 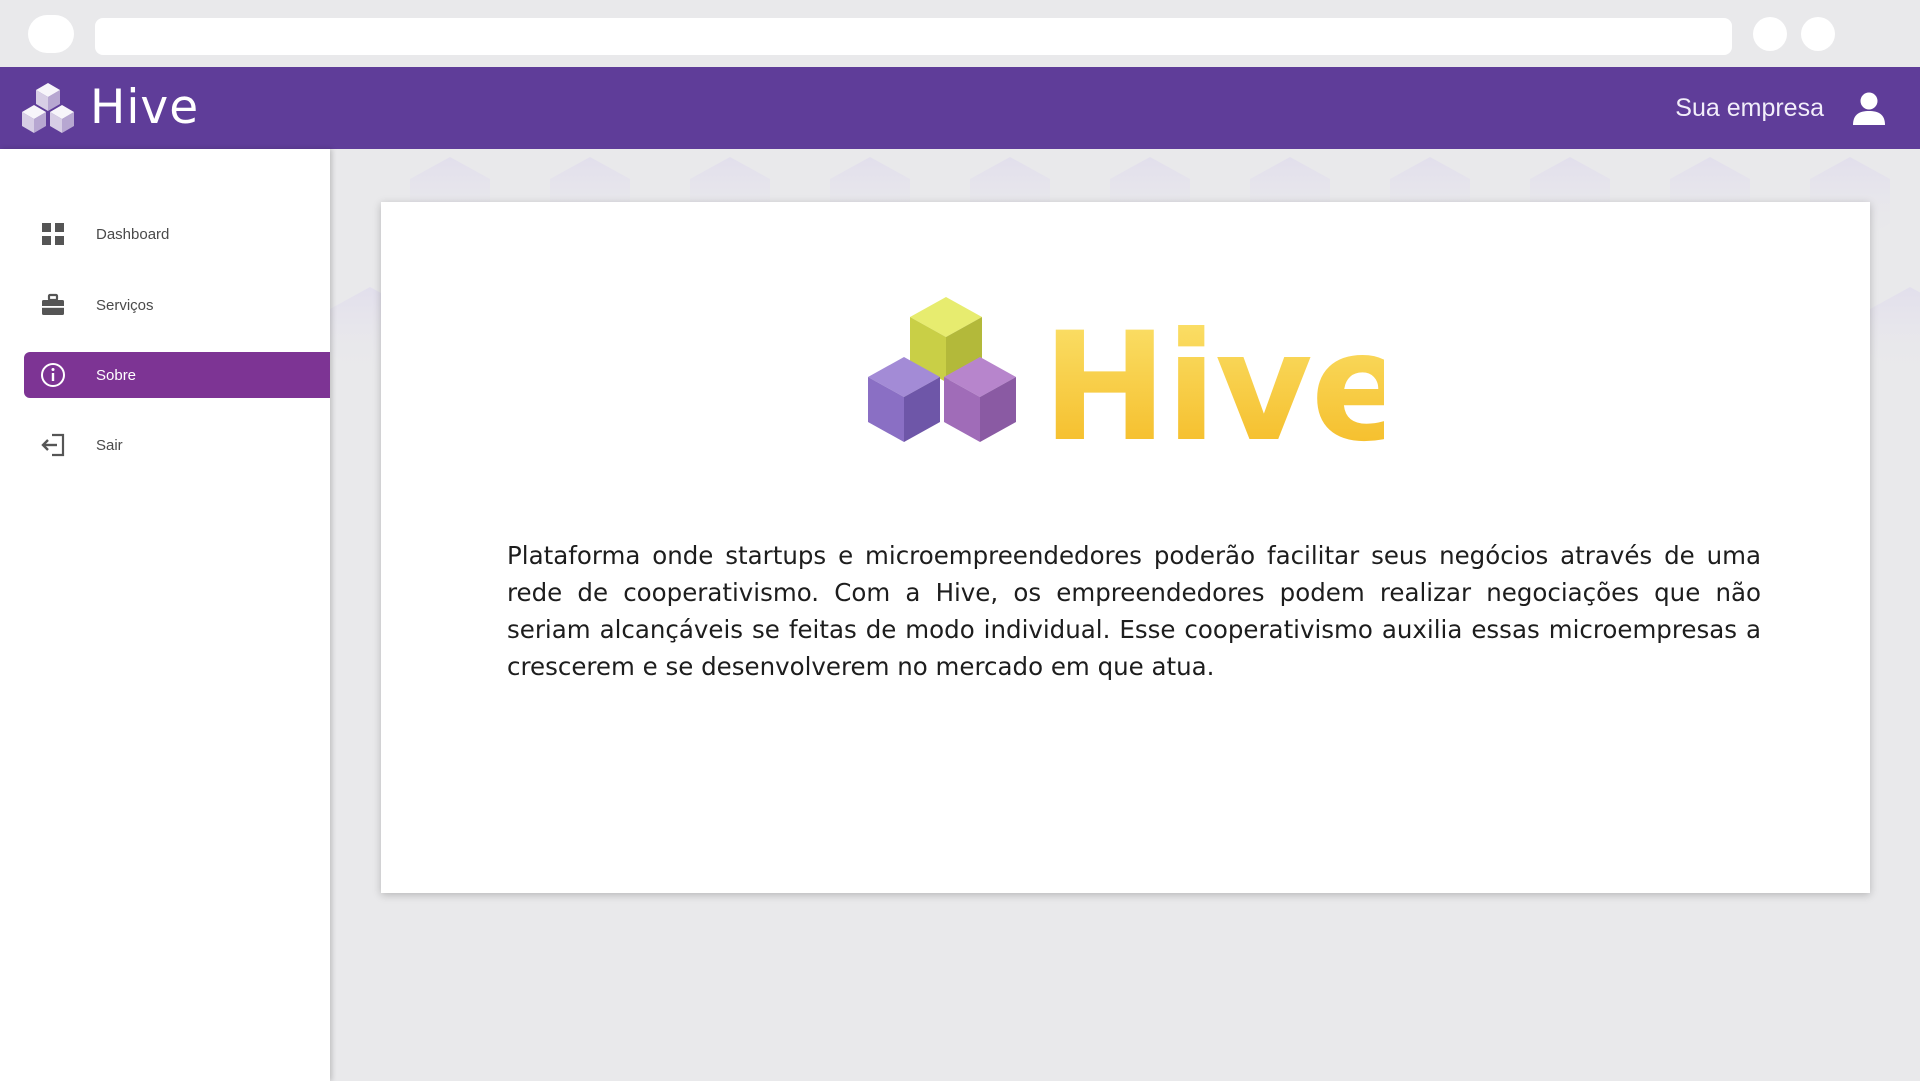 What do you see at coordinates (116, 375) in the screenshot?
I see `sidebar-item-label: Sobre` at bounding box center [116, 375].